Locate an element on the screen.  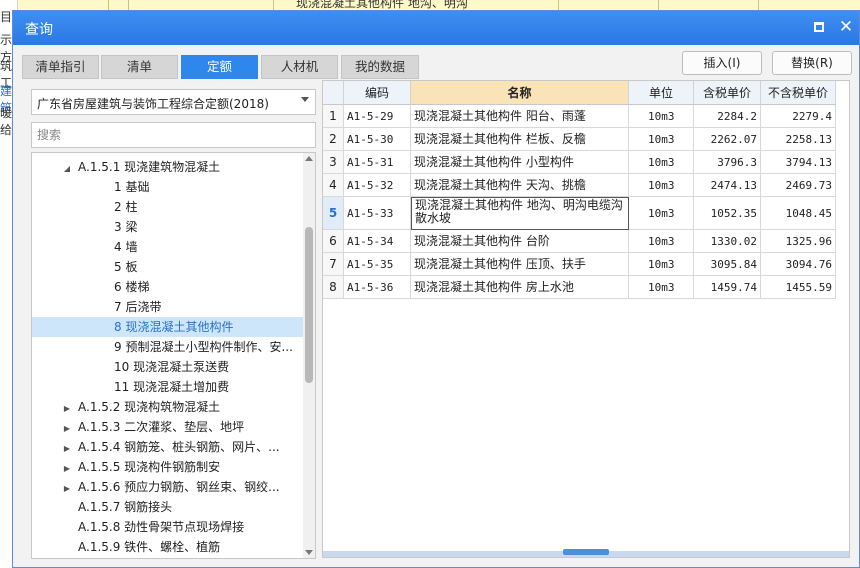
cell-notax-price: 2258.13 is located at coordinates (798, 139).